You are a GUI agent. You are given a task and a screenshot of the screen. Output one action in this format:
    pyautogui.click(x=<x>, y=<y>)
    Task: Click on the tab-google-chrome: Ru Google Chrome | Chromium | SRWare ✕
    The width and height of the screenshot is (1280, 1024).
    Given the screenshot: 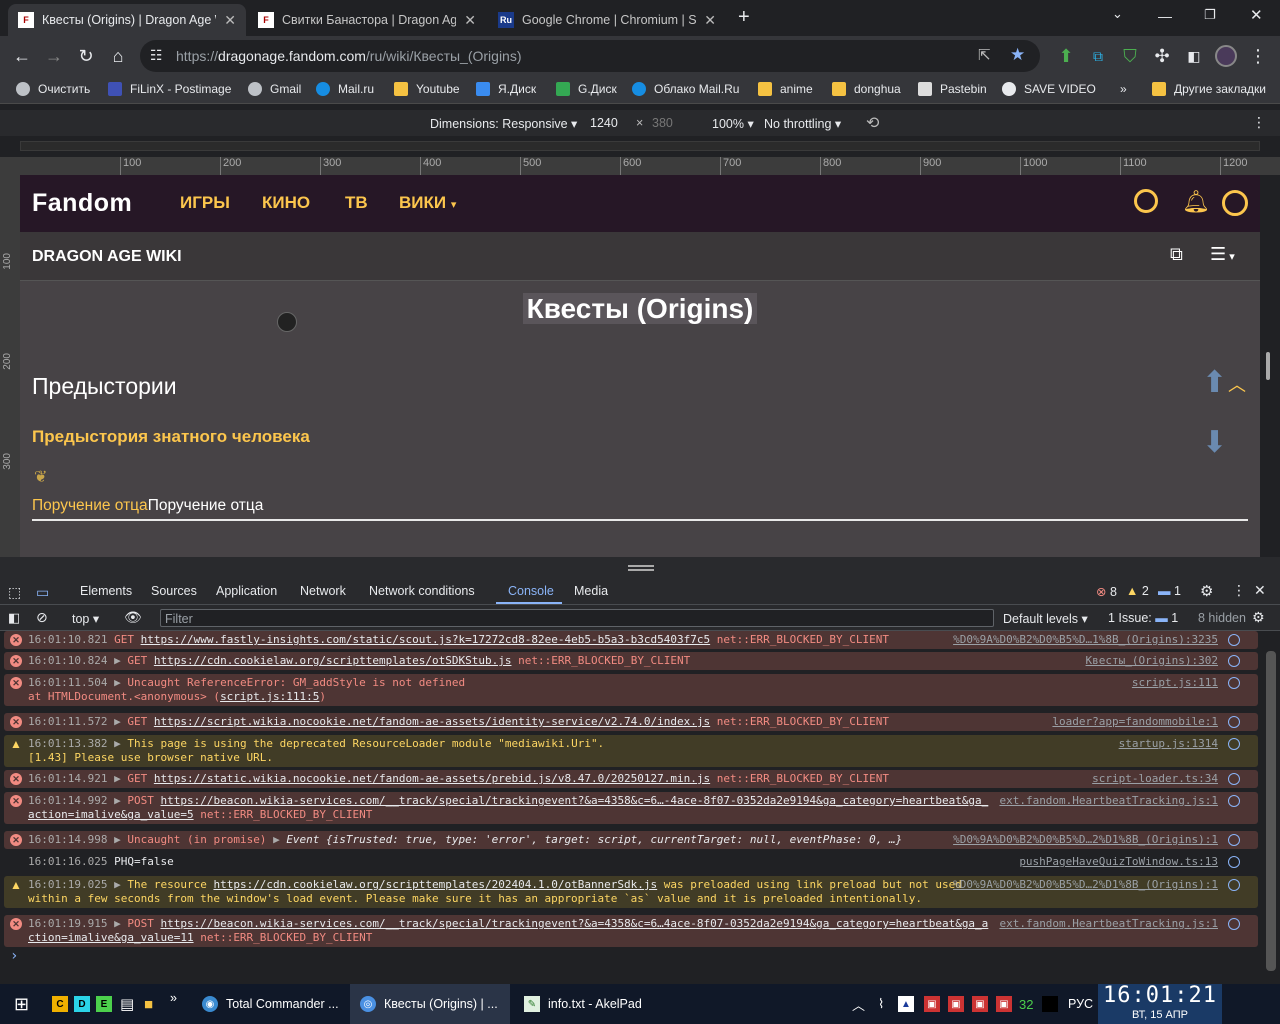 What is the action you would take?
    pyautogui.click(x=607, y=20)
    